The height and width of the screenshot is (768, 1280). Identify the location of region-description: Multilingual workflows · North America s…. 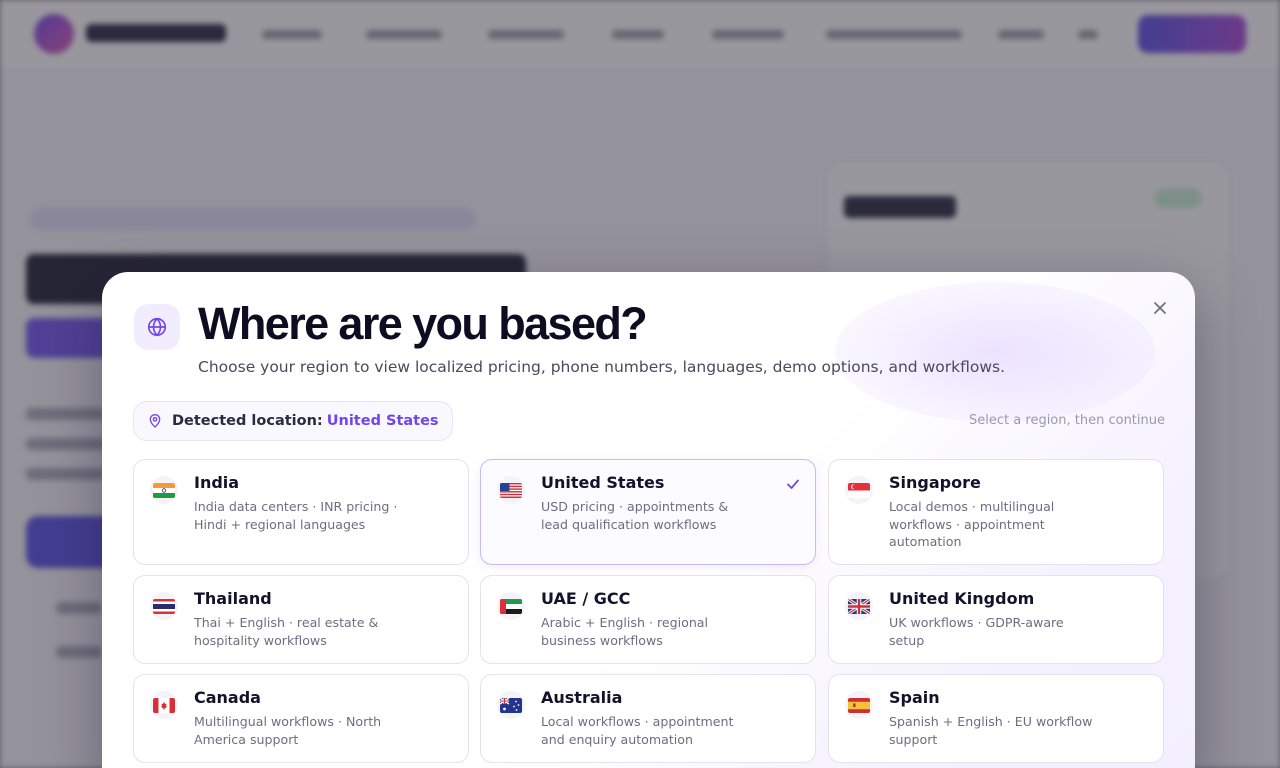
(288, 730).